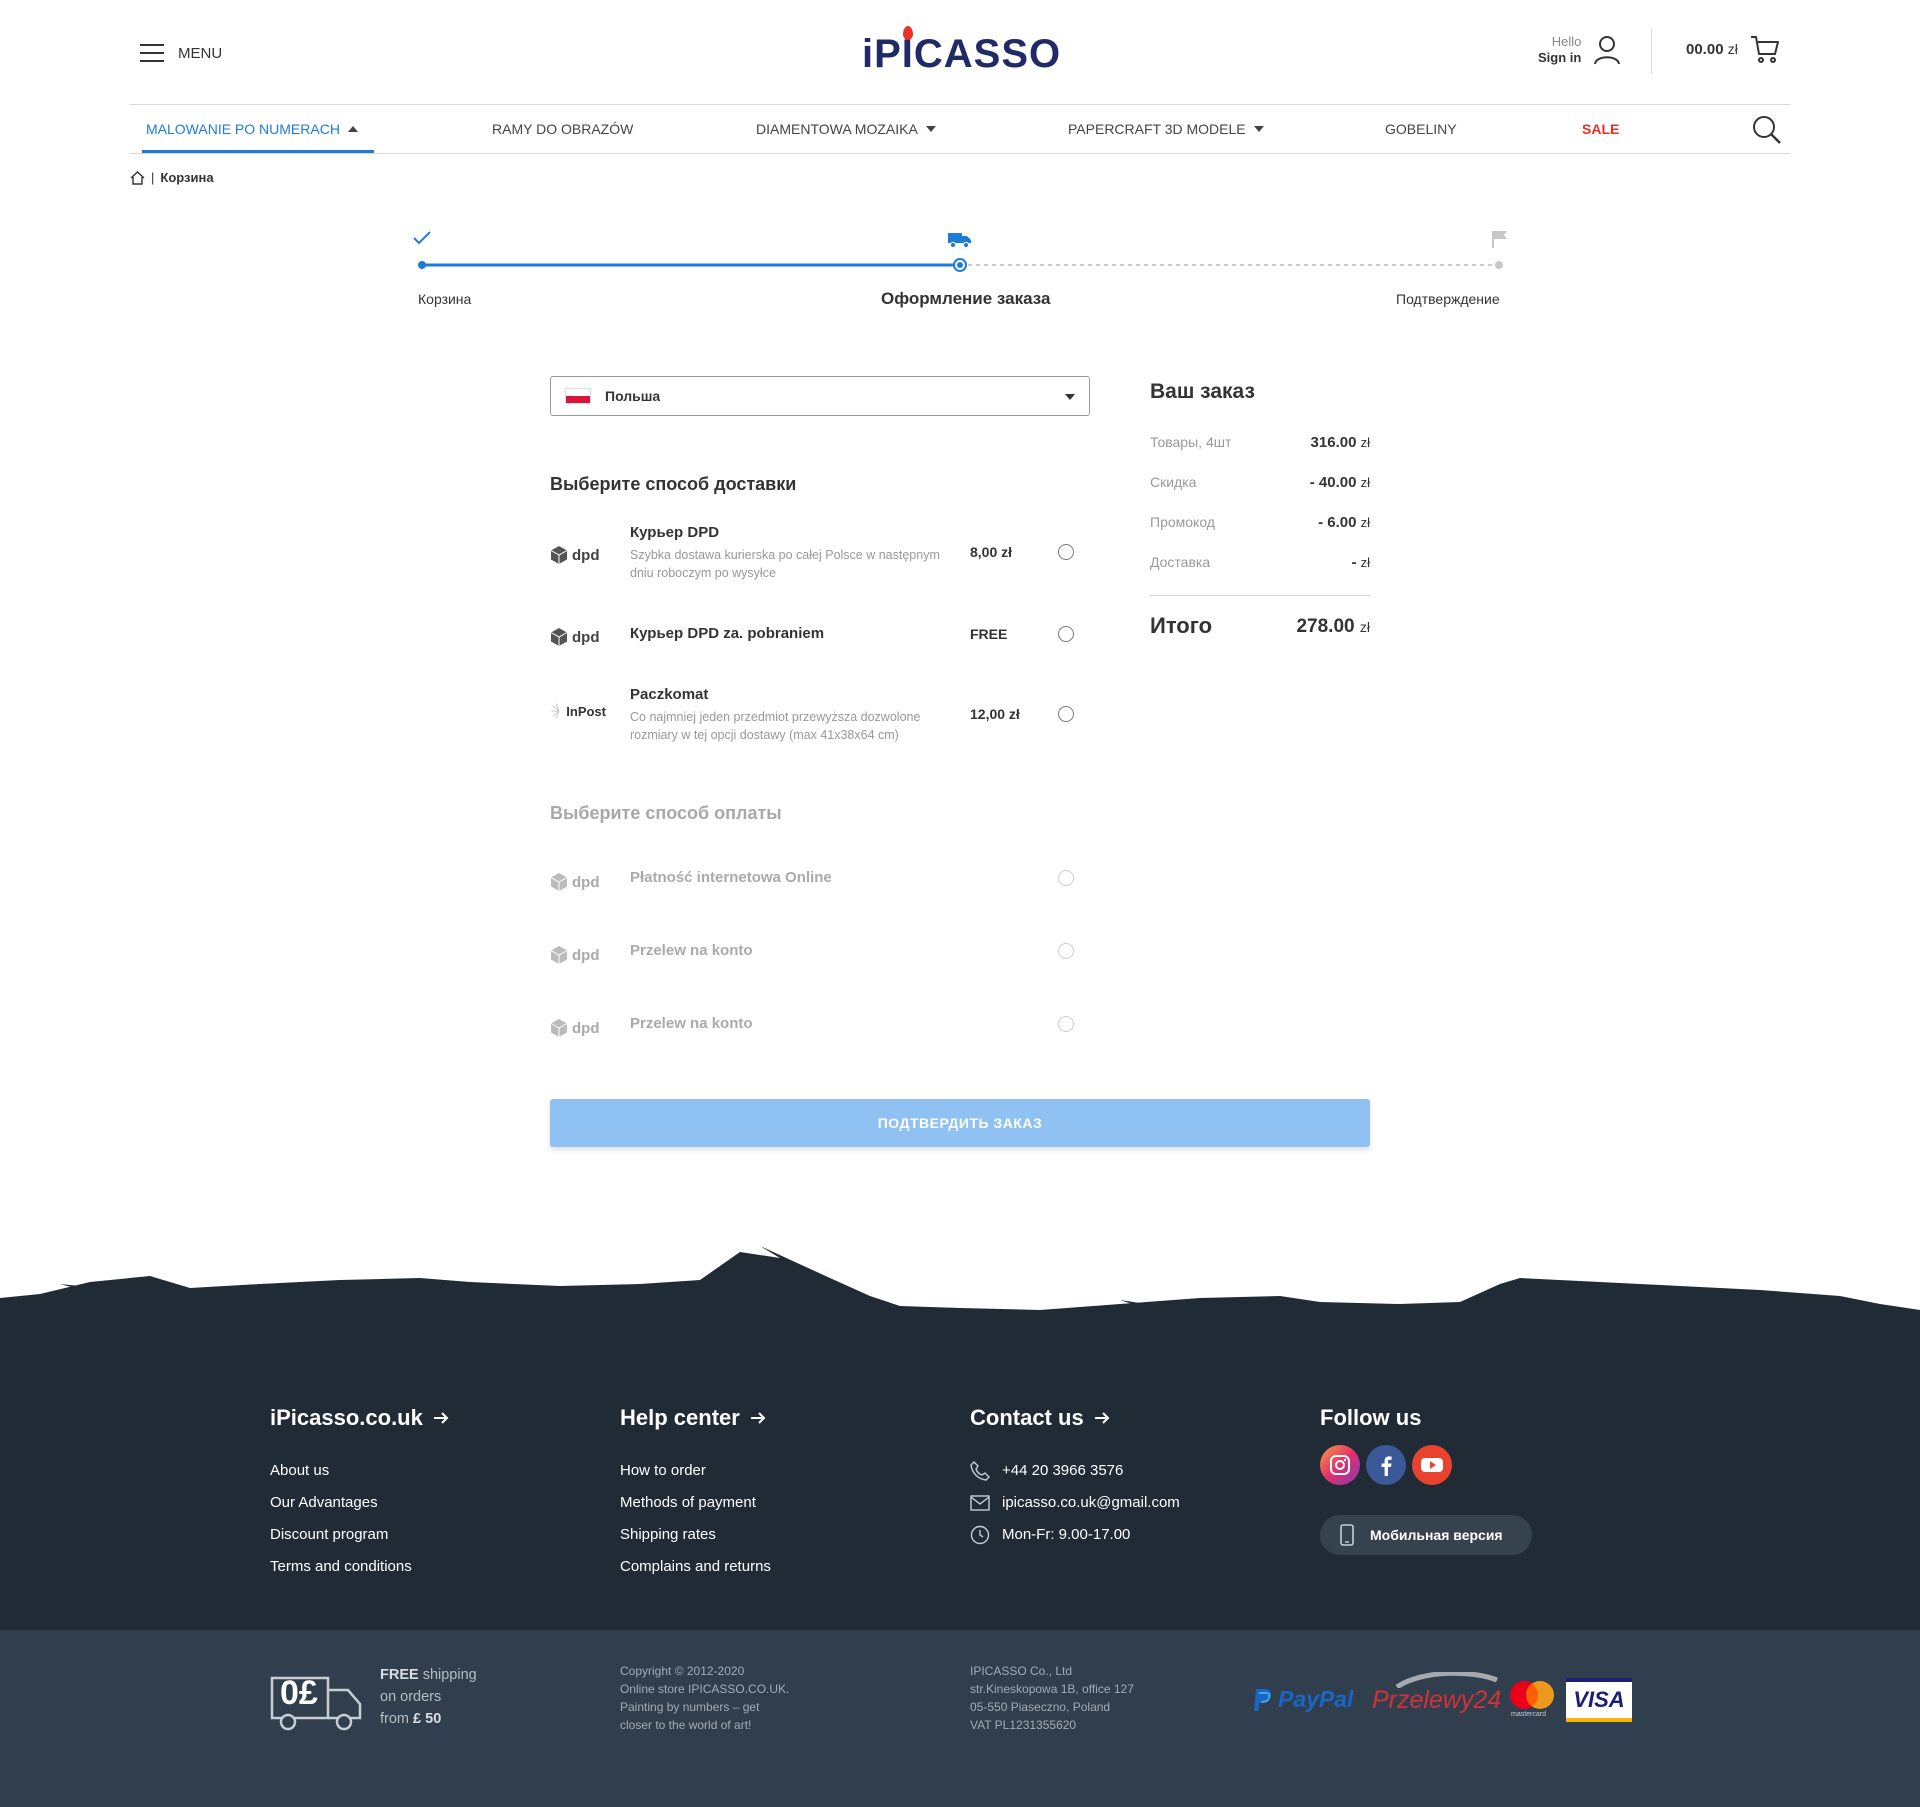 The image size is (1920, 1807). What do you see at coordinates (1340, 442) in the screenshot?
I see `summary-value: 316.00 zł` at bounding box center [1340, 442].